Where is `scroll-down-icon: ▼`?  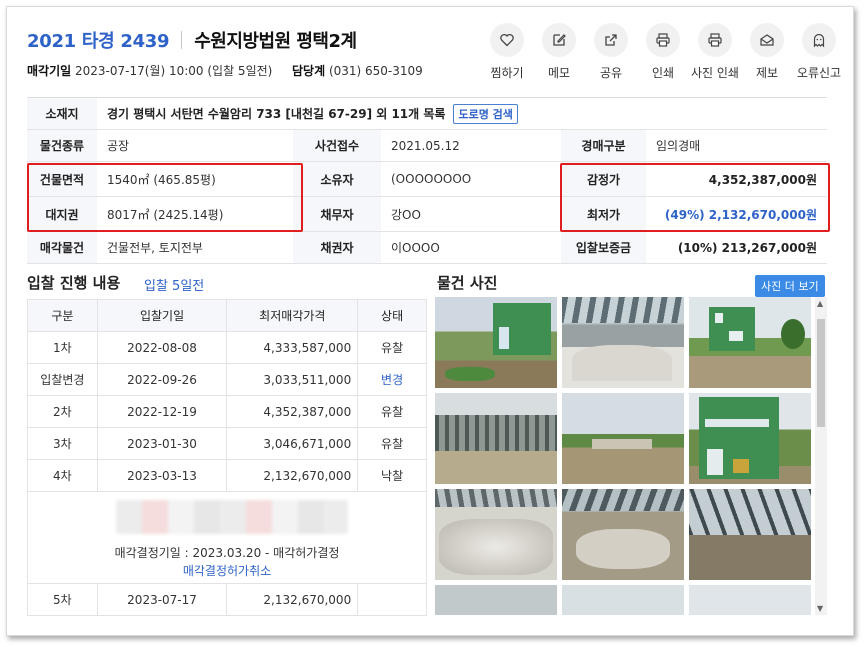
scroll-down-icon: ▼ is located at coordinates (820, 608).